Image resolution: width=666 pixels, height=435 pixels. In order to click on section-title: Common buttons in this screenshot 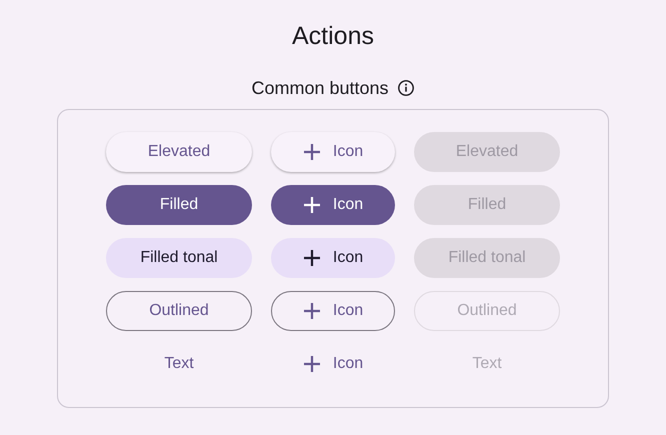, I will do `click(320, 88)`.